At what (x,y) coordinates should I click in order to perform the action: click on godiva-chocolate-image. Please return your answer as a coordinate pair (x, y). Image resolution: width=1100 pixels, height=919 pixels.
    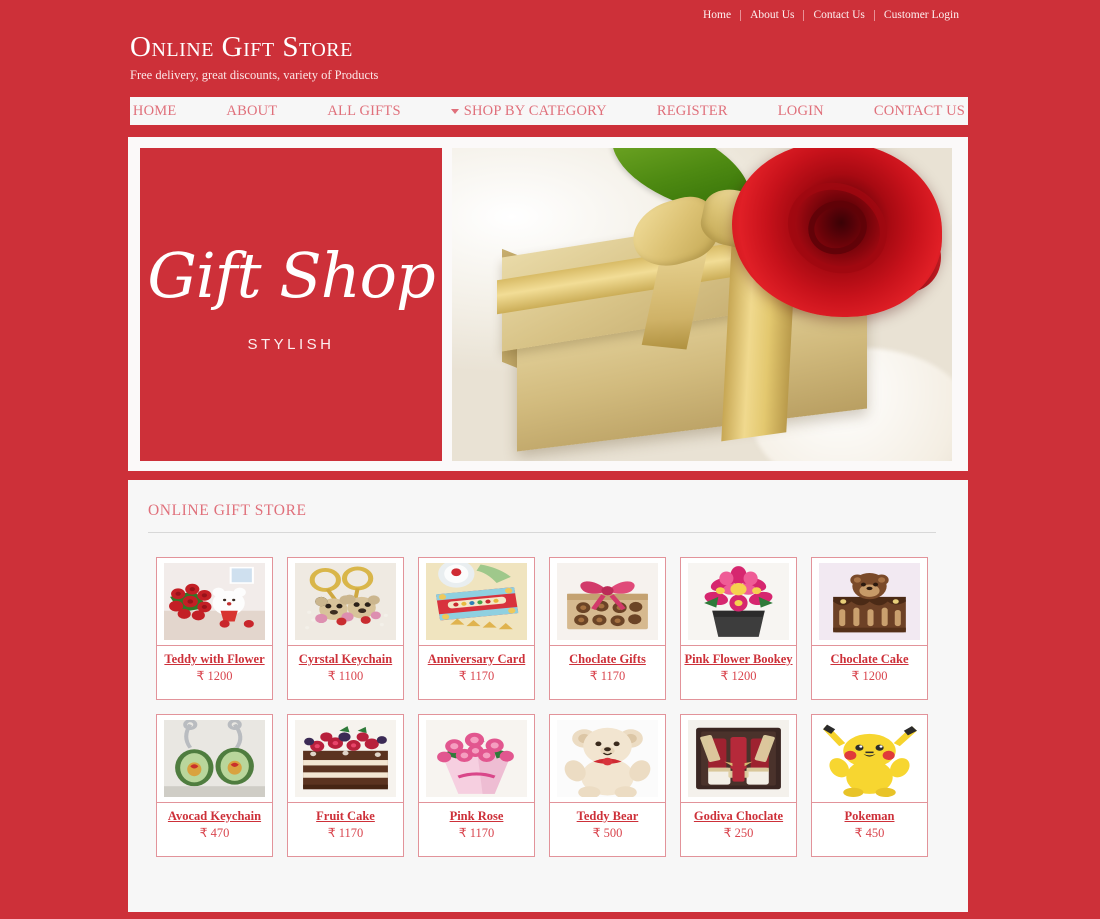
    Looking at the image, I should click on (738, 758).